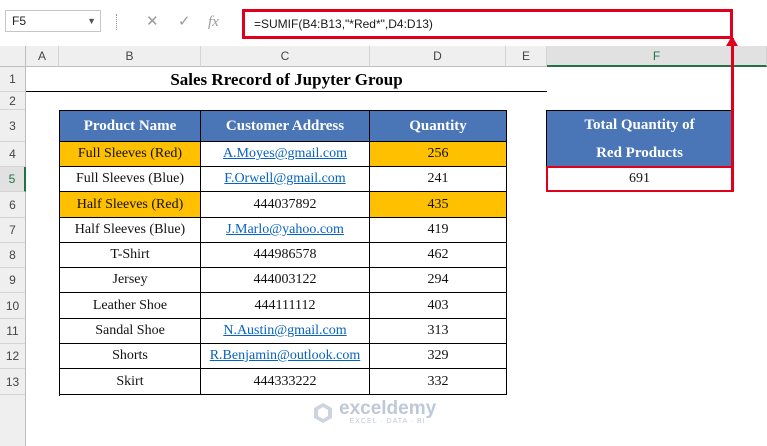 This screenshot has width=767, height=446. Describe the element at coordinates (42, 56) in the screenshot. I see `column-header-a: A` at that location.